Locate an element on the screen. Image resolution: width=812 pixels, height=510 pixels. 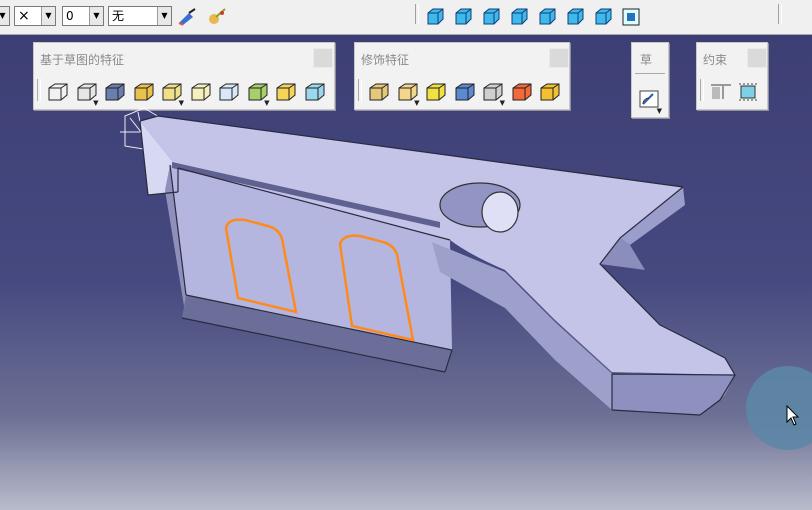
front-view-icon is located at coordinates (463, 17).